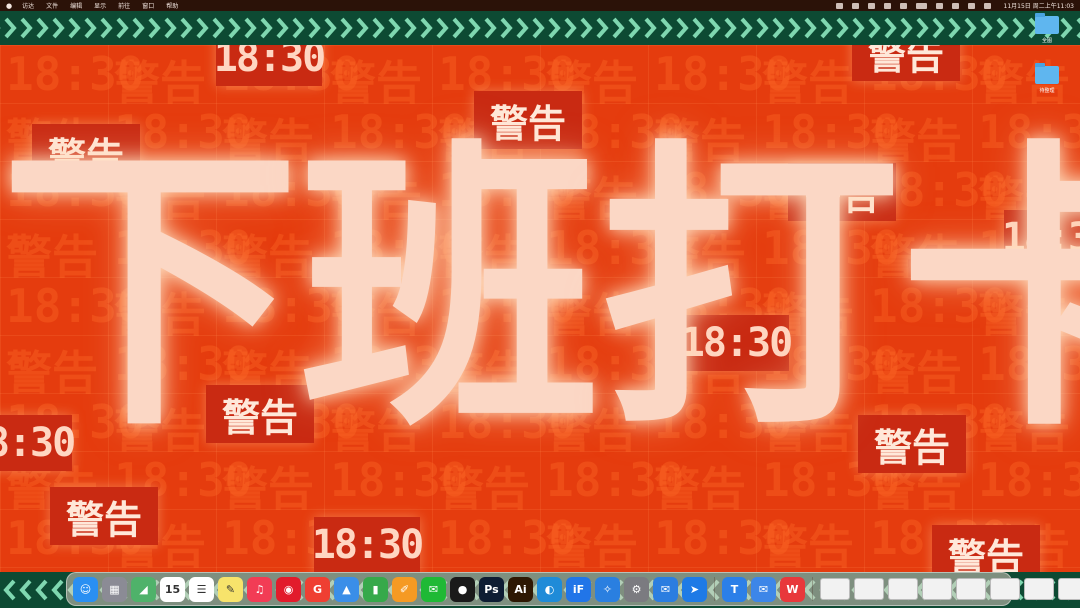  What do you see at coordinates (694, 589) in the screenshot?
I see `dock-pointer-app-icon: ➤` at bounding box center [694, 589].